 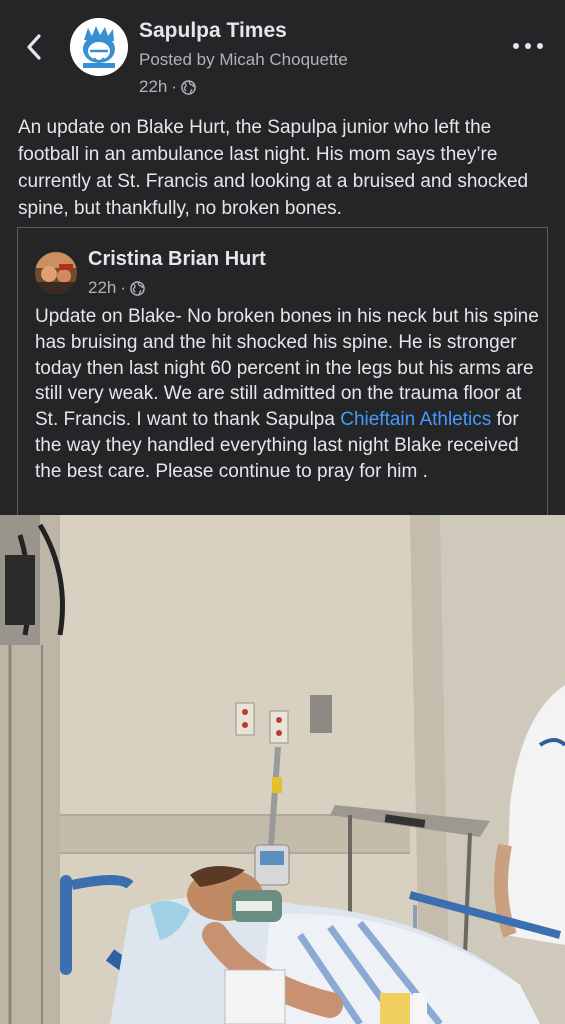 I want to click on mascot-logo-icon, so click(x=99, y=47).